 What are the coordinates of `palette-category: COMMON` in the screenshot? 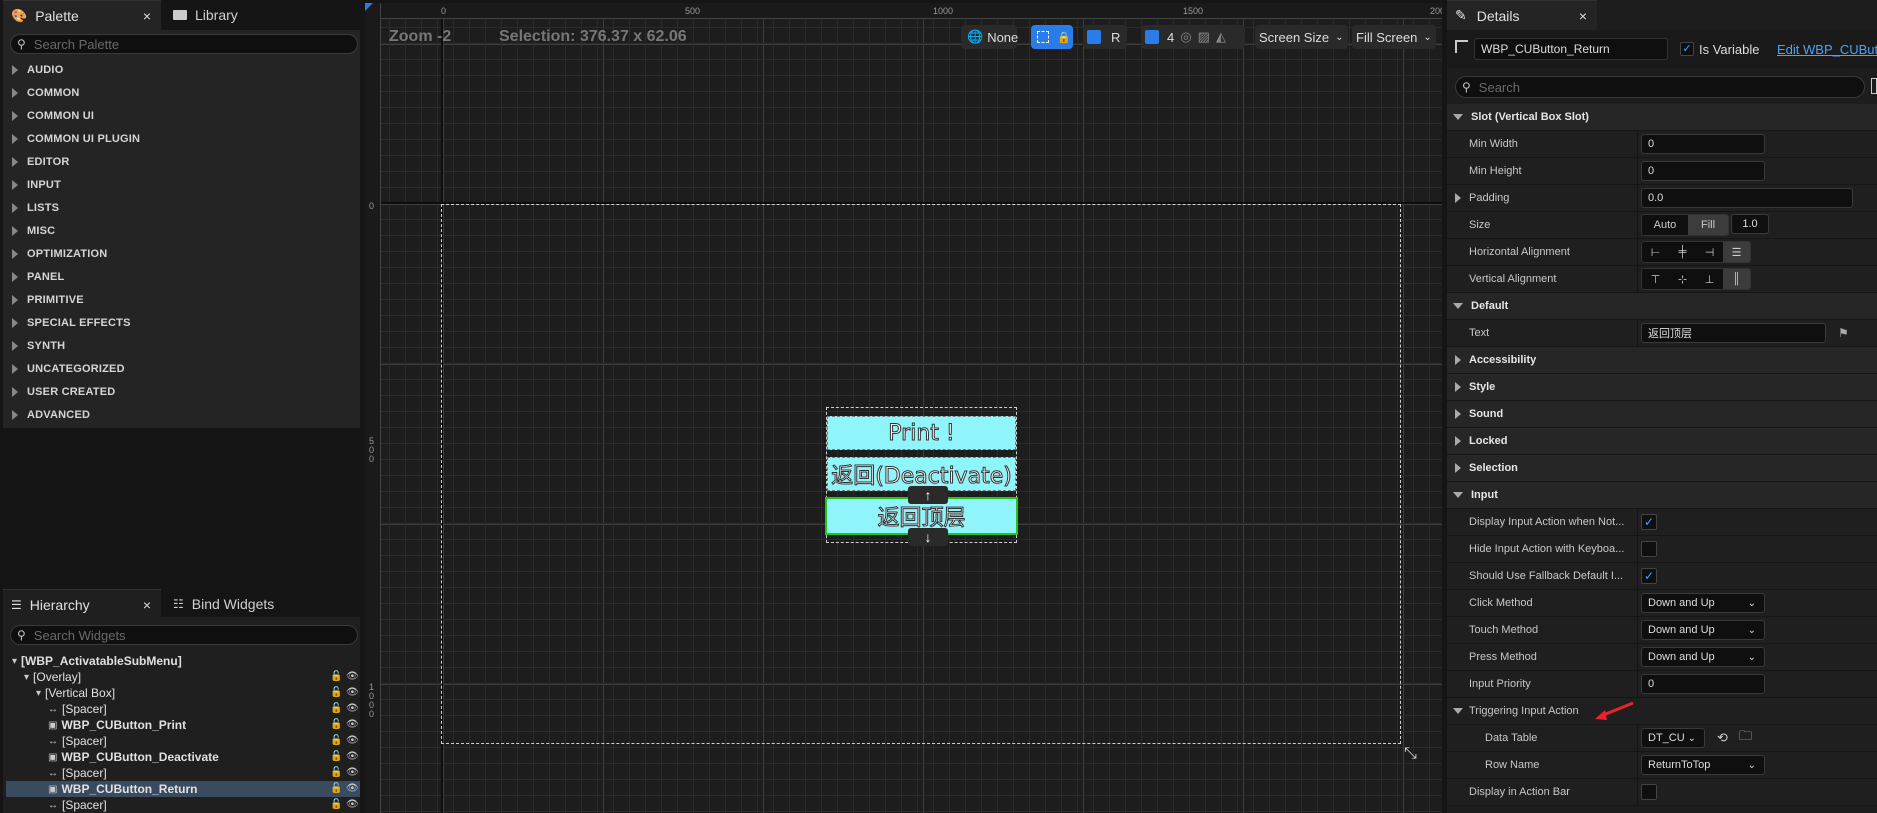 It's located at (181, 92).